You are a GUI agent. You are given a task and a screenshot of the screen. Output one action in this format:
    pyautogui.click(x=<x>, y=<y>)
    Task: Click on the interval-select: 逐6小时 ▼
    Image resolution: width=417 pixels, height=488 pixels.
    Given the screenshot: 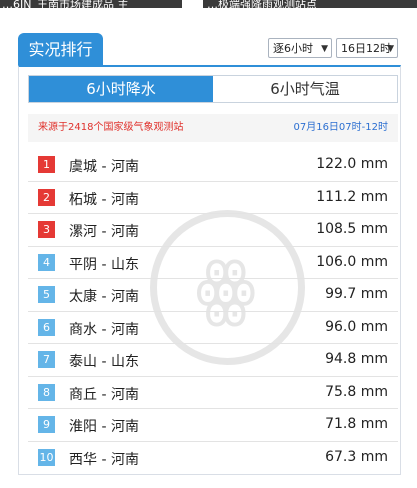 What is the action you would take?
    pyautogui.click(x=300, y=48)
    